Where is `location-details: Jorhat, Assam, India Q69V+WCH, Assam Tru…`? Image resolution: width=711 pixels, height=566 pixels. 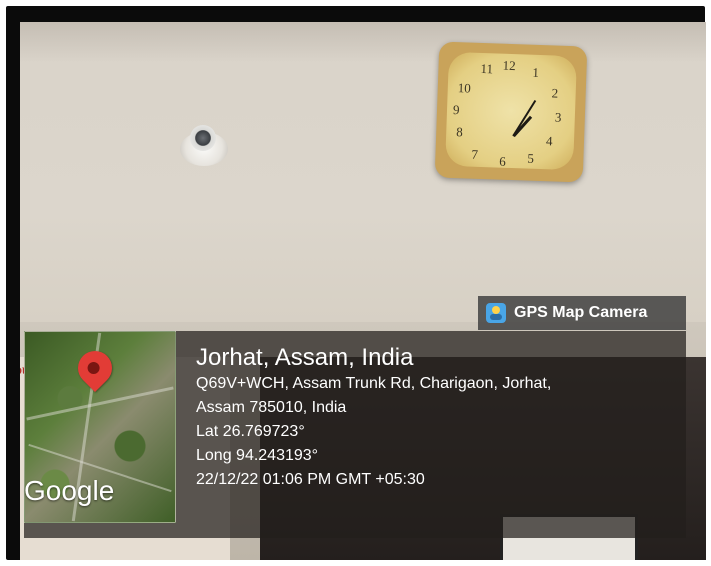
location-details: Jorhat, Assam, India Q69V+WCH, Assam Tru… is located at coordinates (373, 418).